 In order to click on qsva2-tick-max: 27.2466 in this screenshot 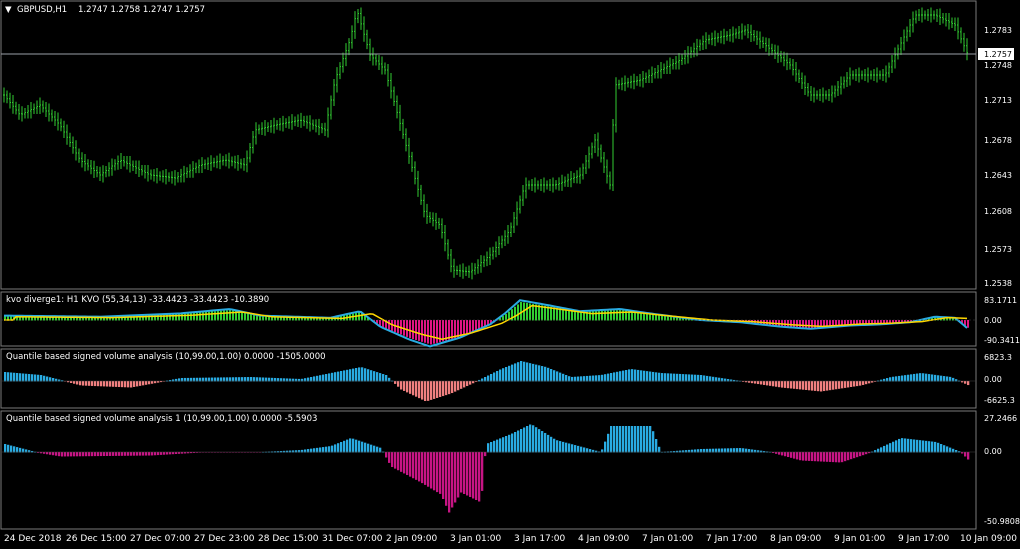, I will do `click(1000, 418)`.